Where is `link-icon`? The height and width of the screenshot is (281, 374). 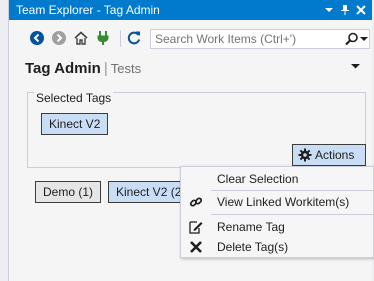 link-icon is located at coordinates (196, 202).